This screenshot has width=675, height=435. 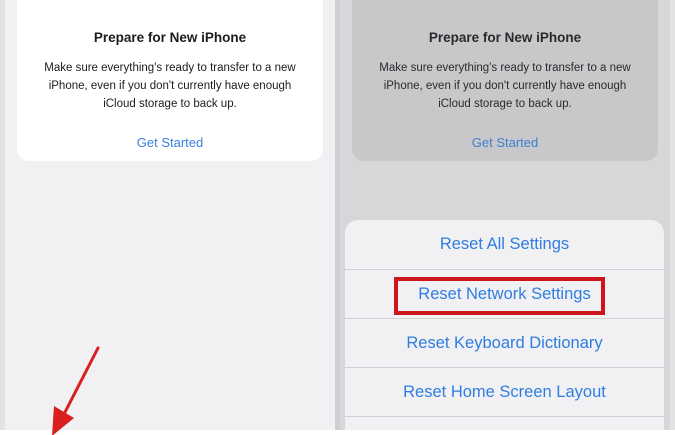 What do you see at coordinates (504, 392) in the screenshot?
I see `reset-home-screen-layout-button: Reset Home Screen Layout` at bounding box center [504, 392].